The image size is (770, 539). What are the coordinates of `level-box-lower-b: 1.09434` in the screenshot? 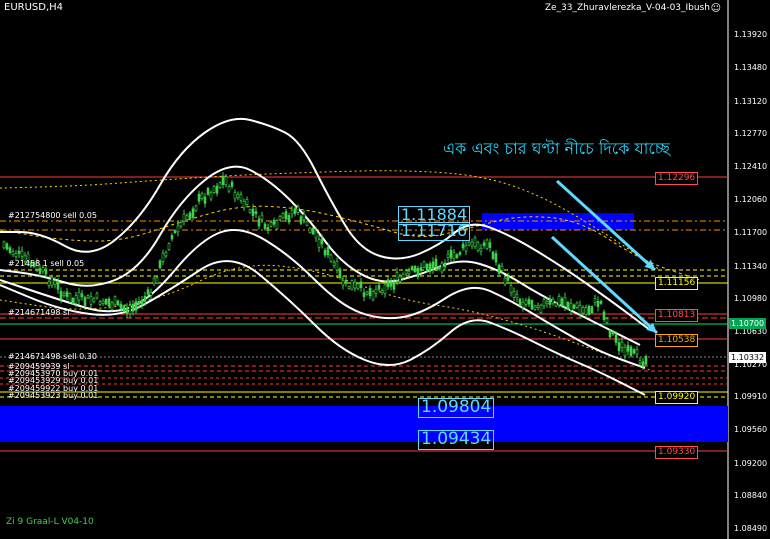 It's located at (456, 440).